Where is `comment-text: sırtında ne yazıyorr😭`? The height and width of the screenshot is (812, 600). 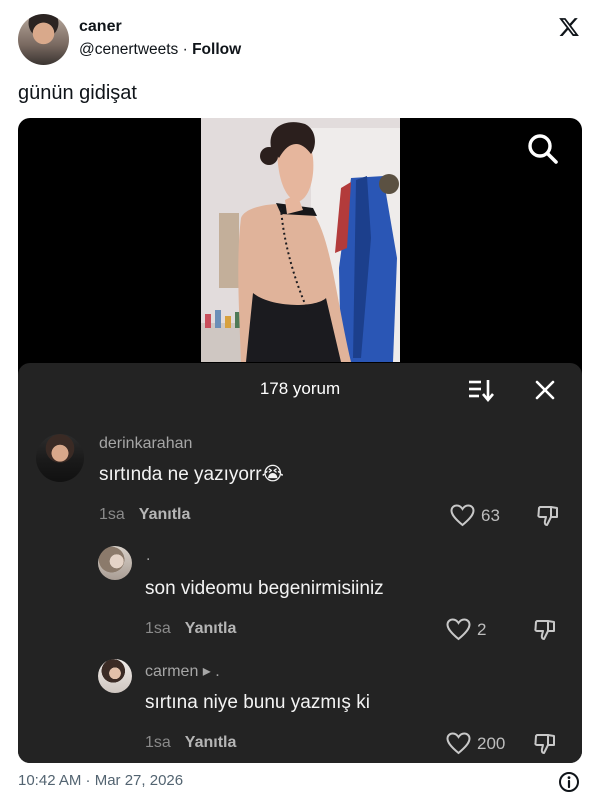
comment-text: sırtında ne yazıyorr😭 is located at coordinates (191, 474).